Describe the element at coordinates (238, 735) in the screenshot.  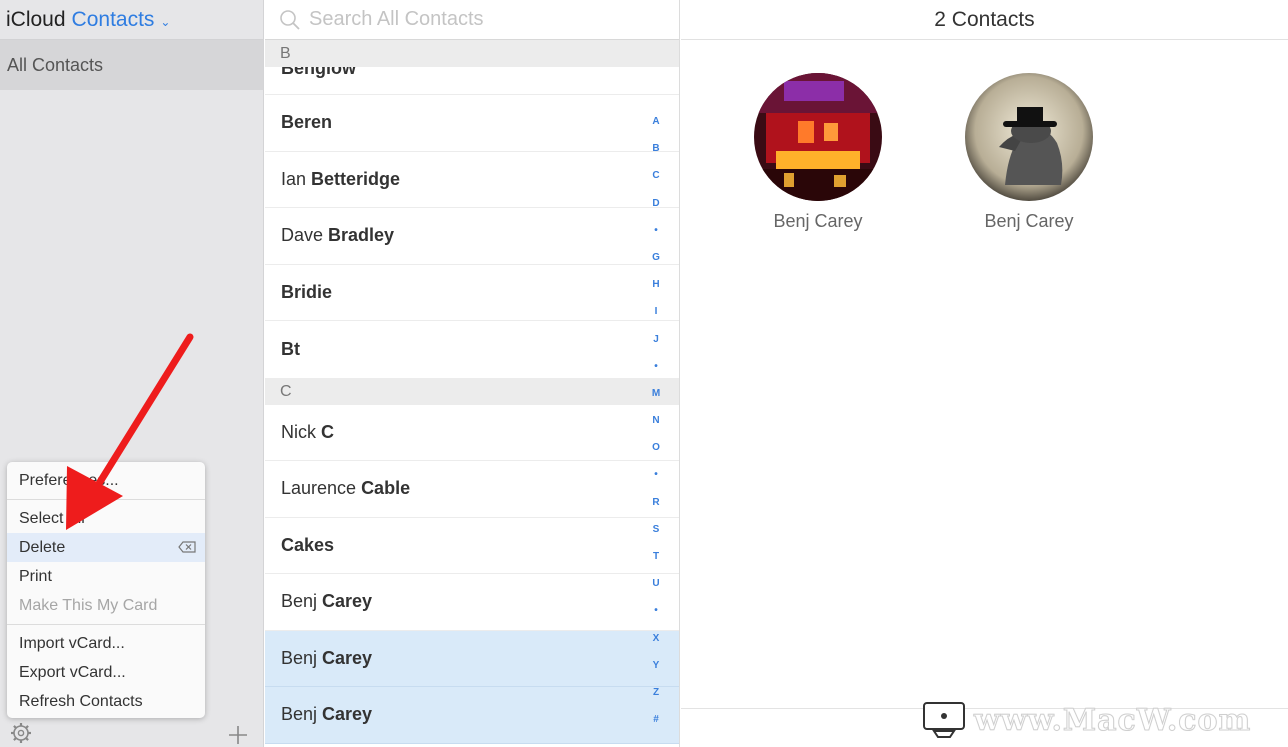
I see `add-contact-icon` at that location.